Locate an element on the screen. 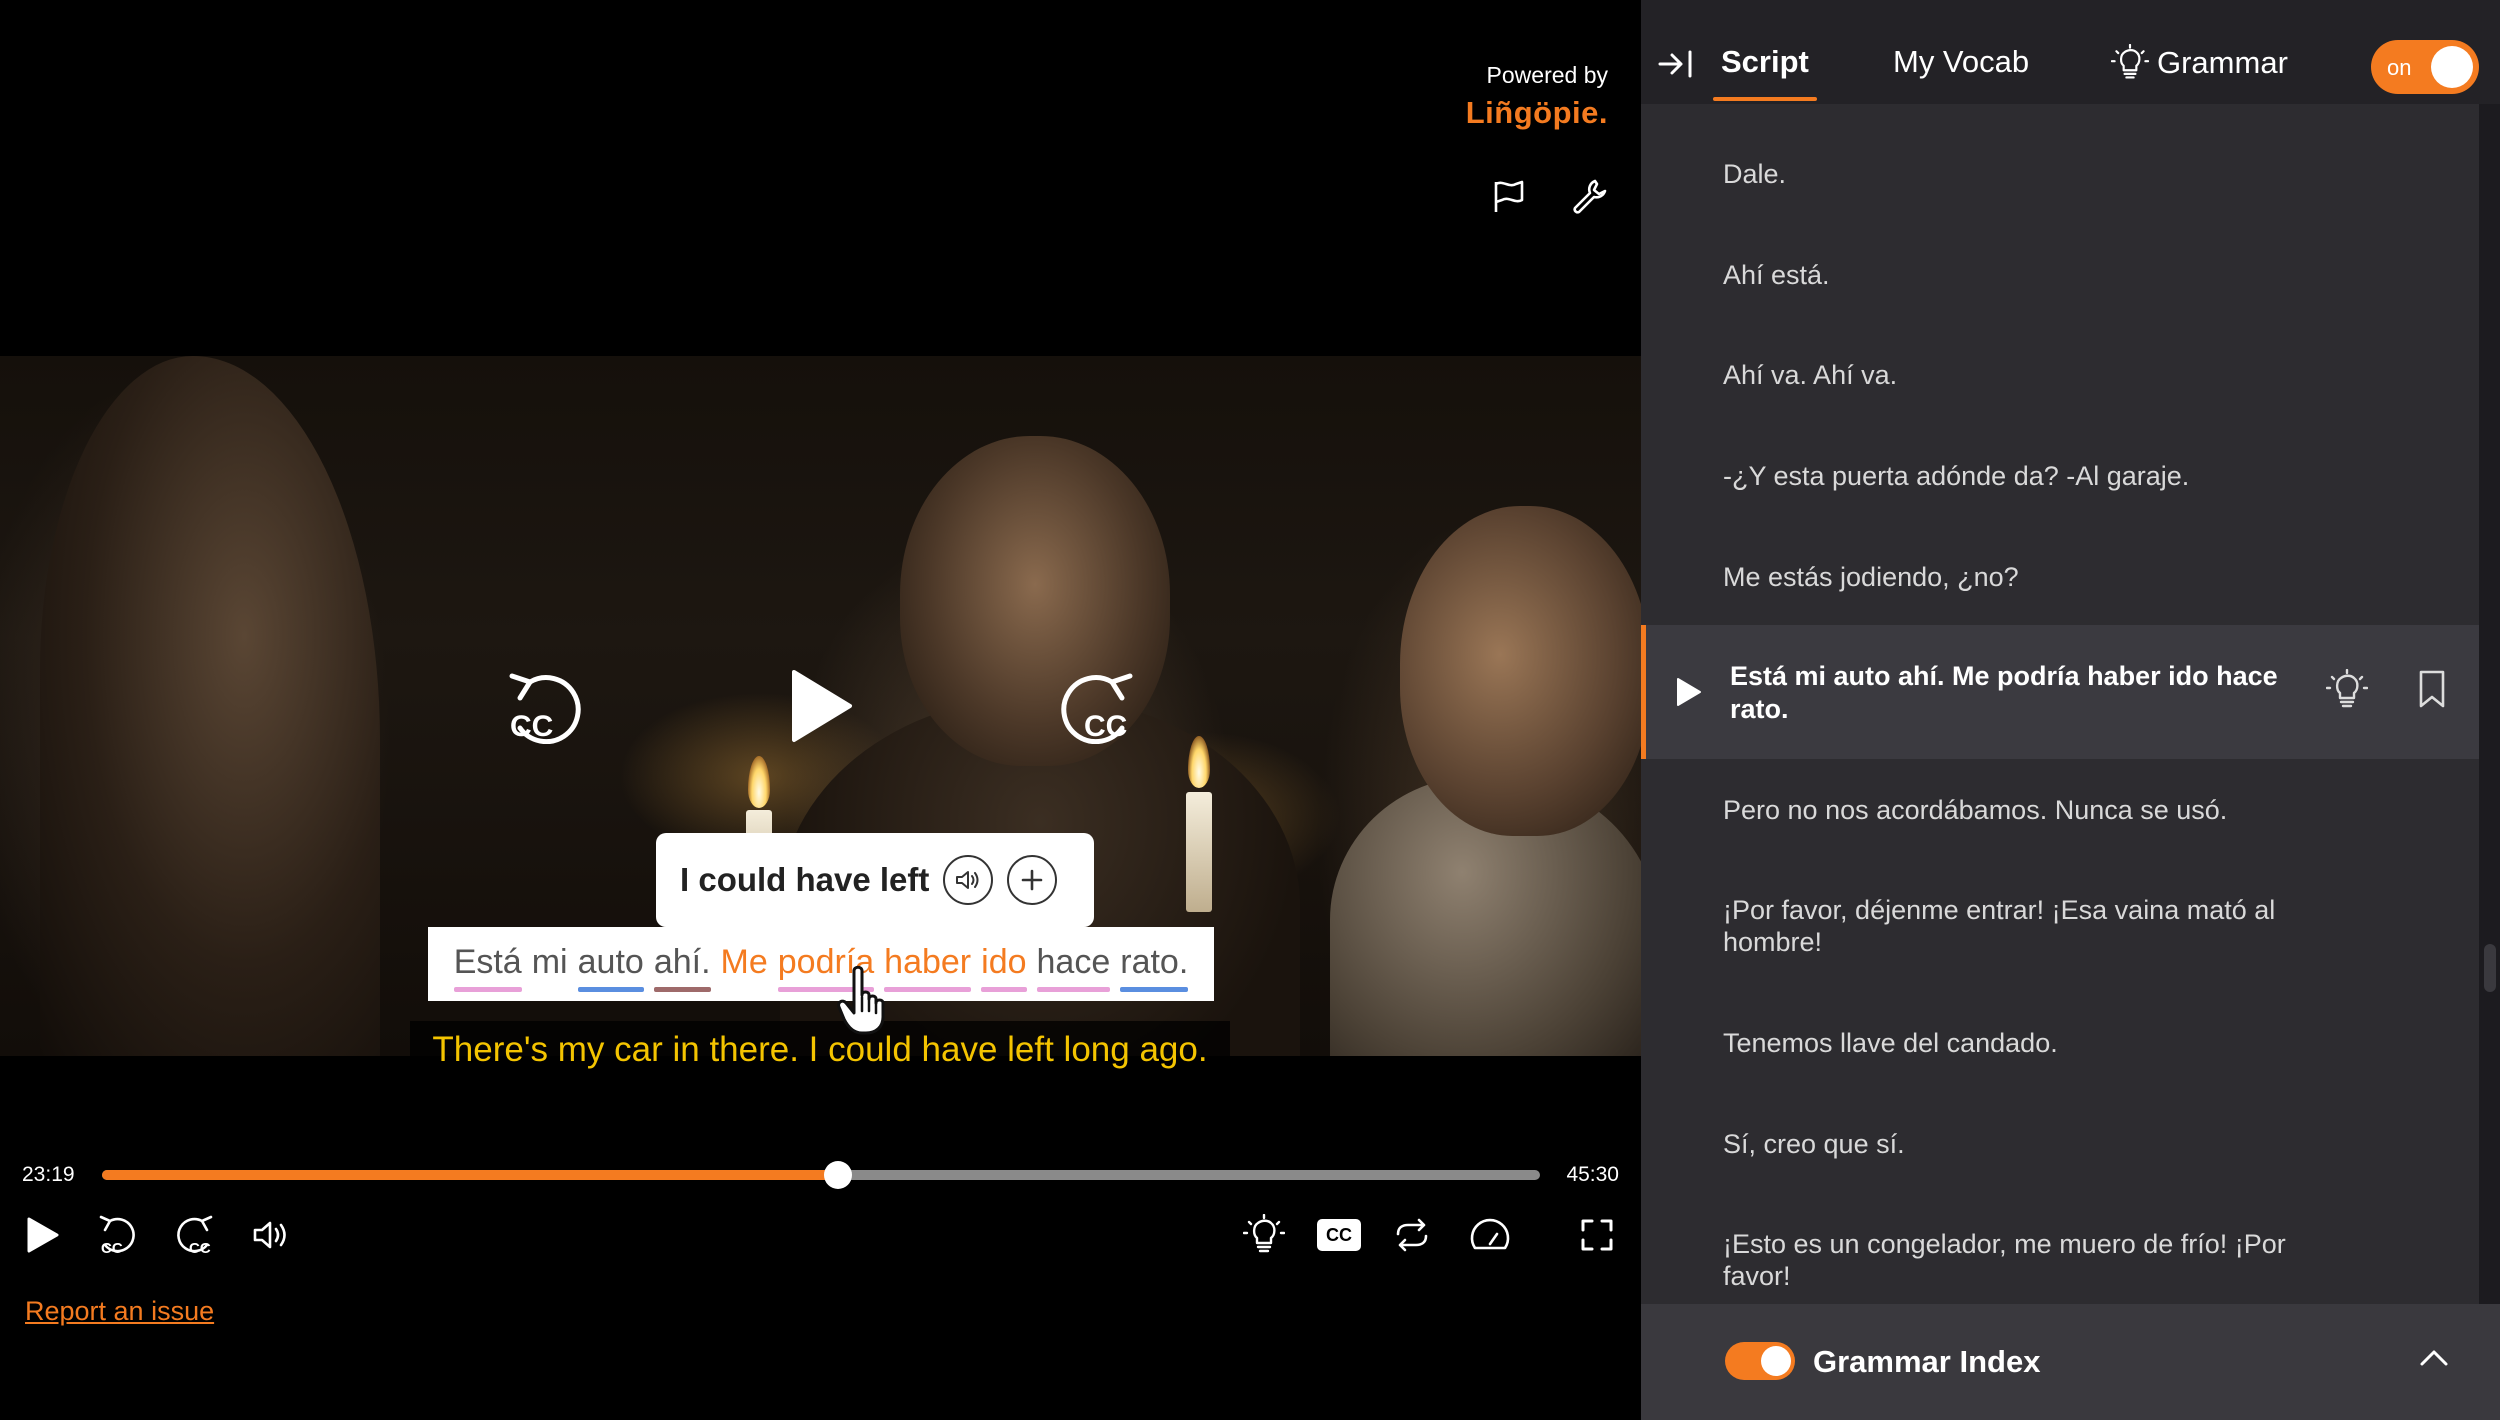 The height and width of the screenshot is (1420, 2500). subtitle-word: auto is located at coordinates (610, 967).